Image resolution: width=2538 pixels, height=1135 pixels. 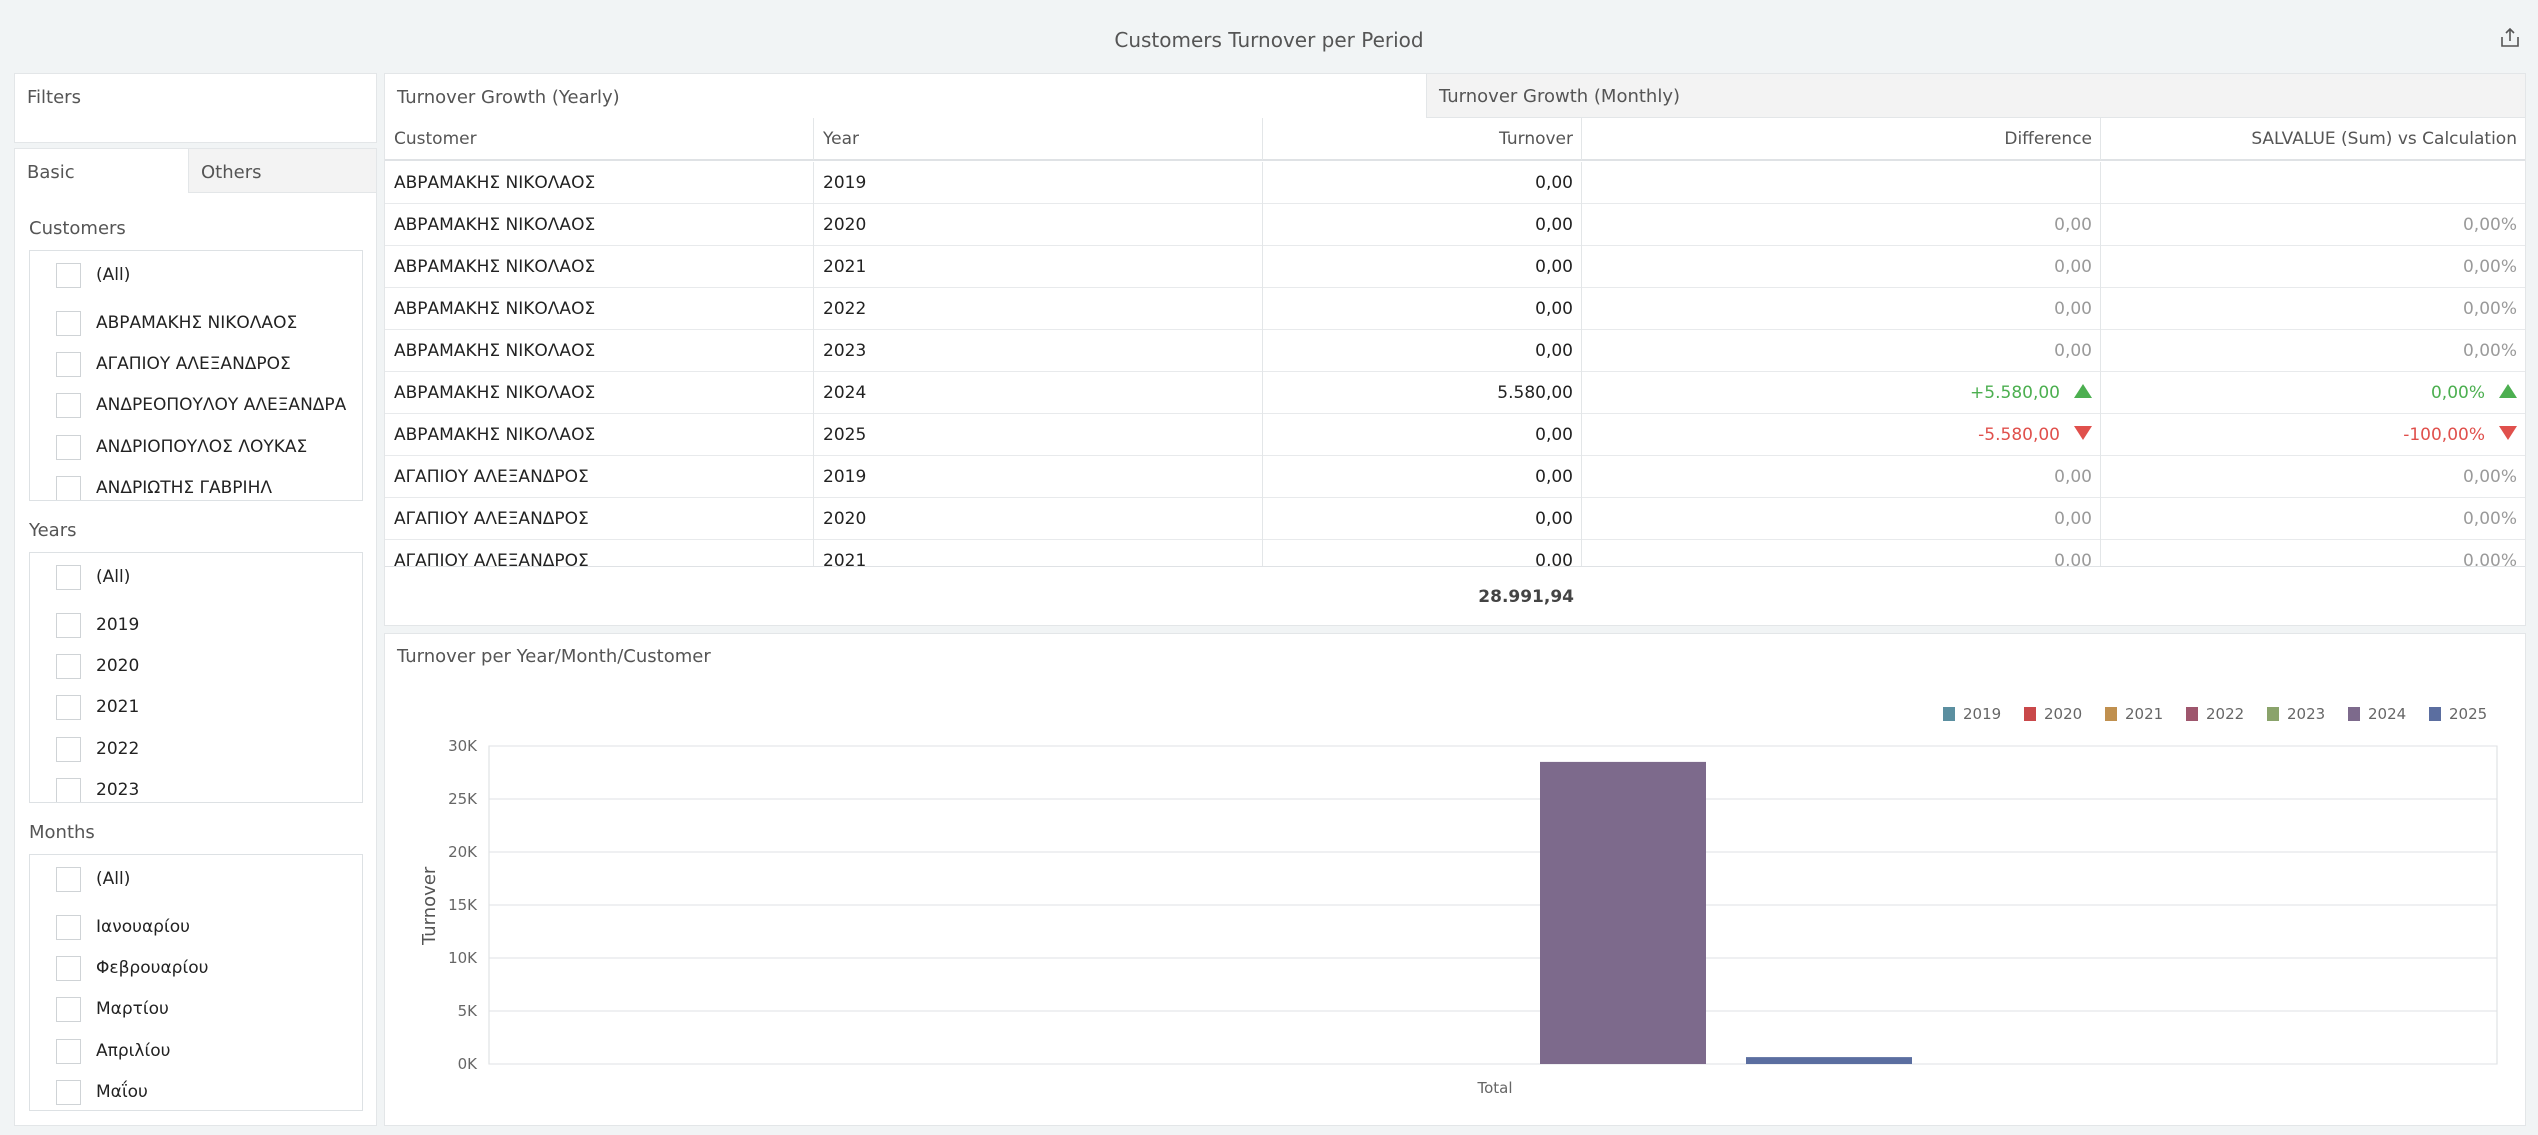 I want to click on column-header-customer: Customer, so click(x=599, y=139).